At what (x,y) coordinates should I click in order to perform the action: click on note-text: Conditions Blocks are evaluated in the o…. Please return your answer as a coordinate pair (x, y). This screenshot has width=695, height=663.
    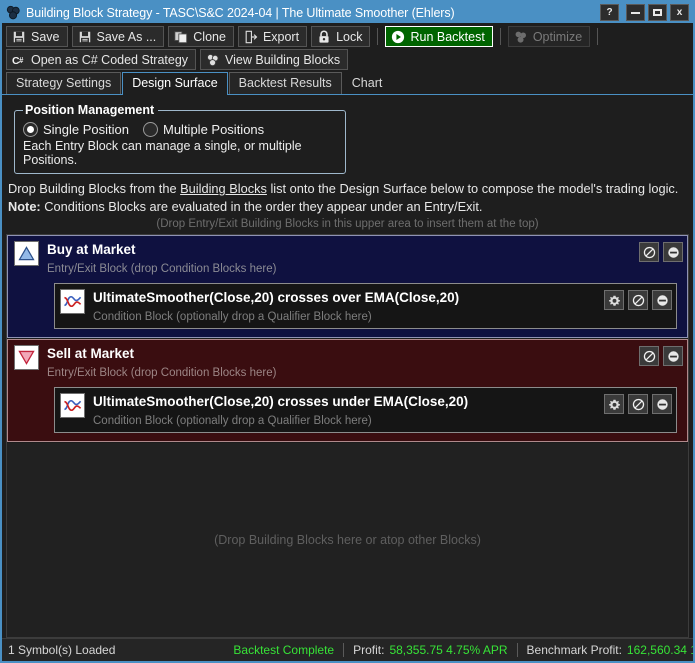
    Looking at the image, I should click on (261, 206).